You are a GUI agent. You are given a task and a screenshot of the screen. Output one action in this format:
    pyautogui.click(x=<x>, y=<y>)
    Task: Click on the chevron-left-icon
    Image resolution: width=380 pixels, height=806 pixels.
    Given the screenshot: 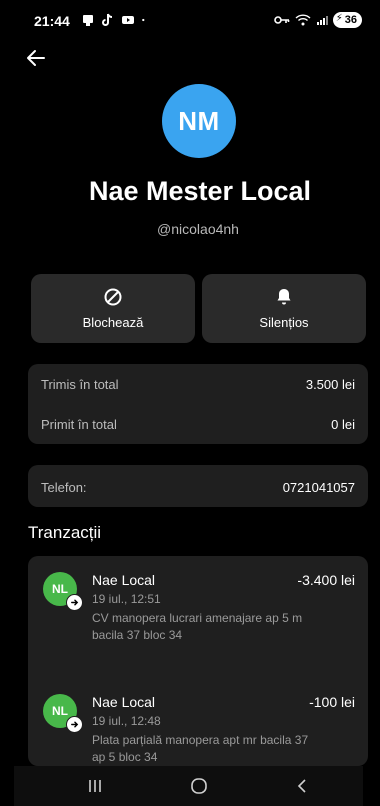 What is the action you would take?
    pyautogui.click(x=301, y=786)
    